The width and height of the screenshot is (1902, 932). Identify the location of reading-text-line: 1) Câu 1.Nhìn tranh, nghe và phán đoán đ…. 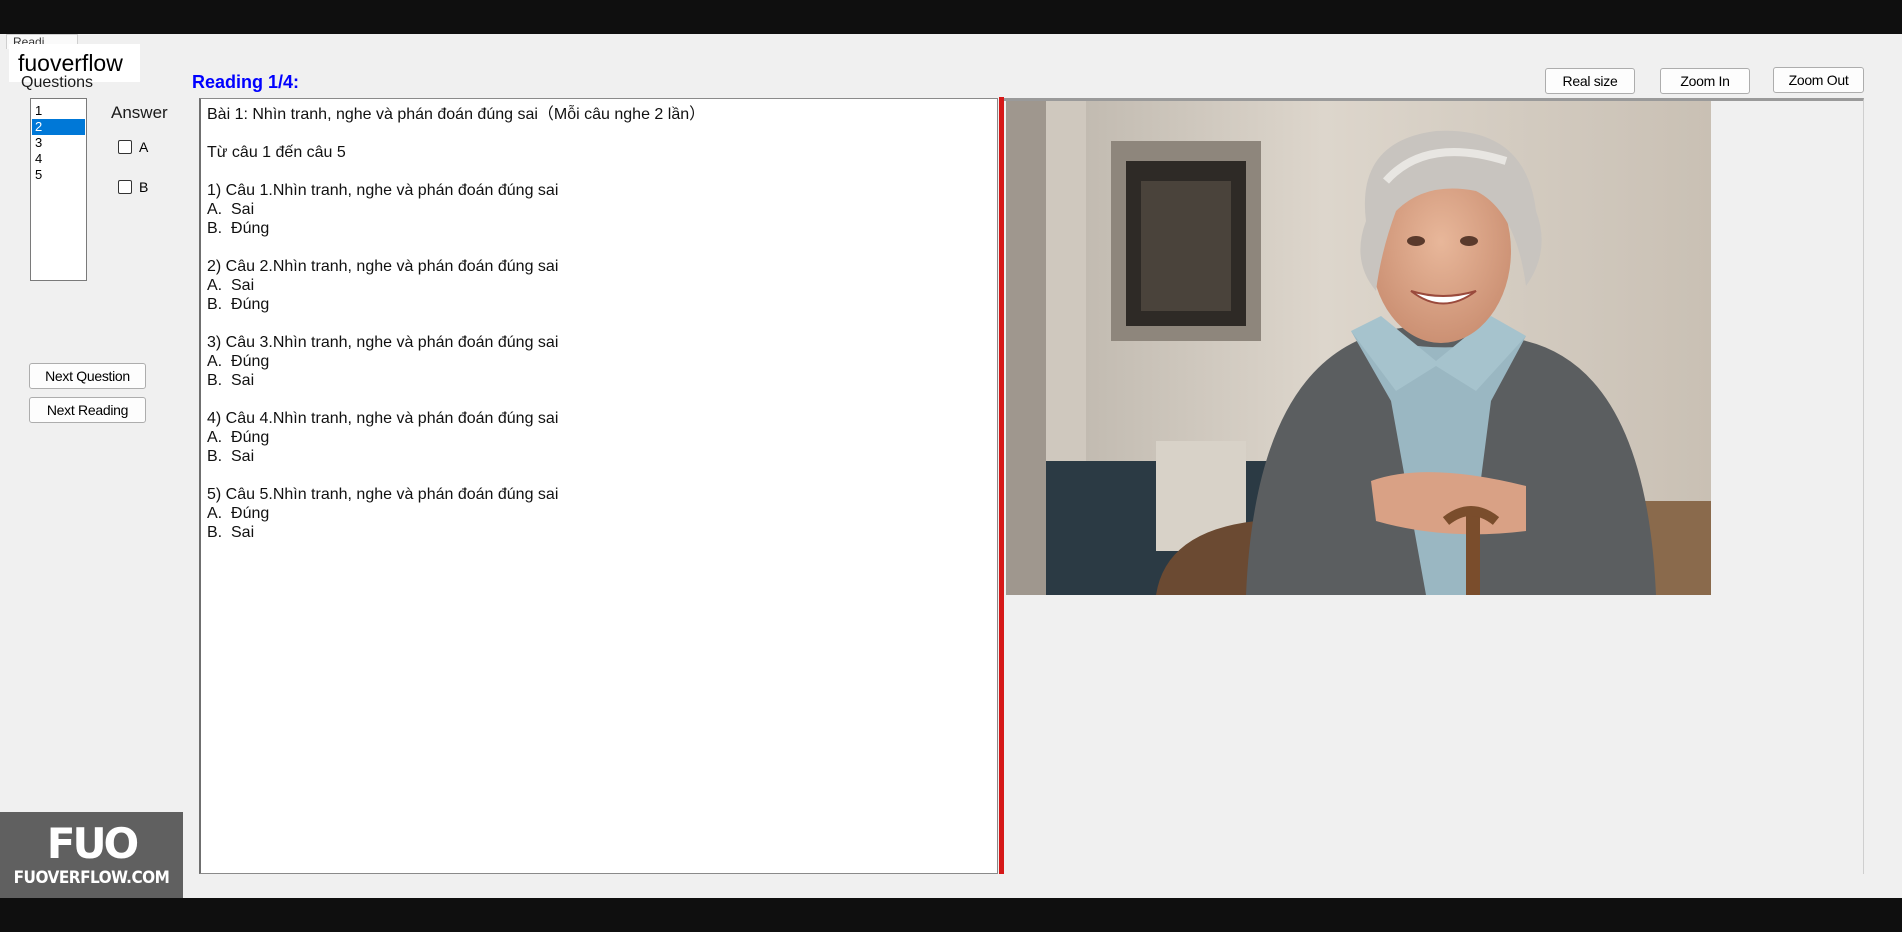
(383, 190).